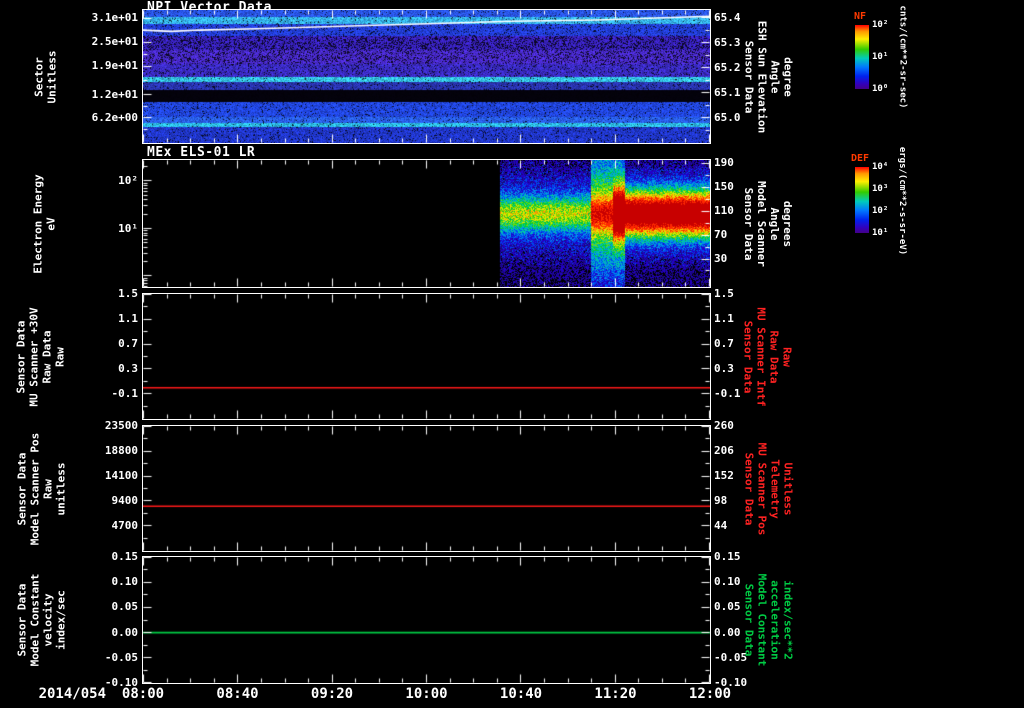 The height and width of the screenshot is (708, 1024). I want to click on x-tick-label: 11:20, so click(615, 694).